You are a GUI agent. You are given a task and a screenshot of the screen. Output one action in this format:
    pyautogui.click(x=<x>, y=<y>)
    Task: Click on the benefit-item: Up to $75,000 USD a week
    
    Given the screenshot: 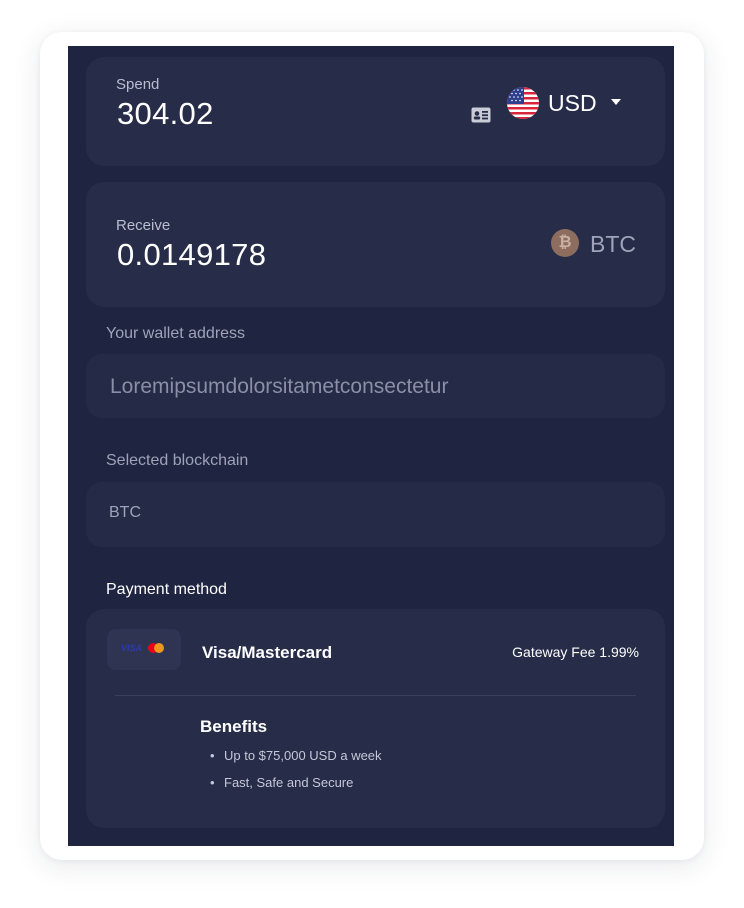 What is the action you would take?
    pyautogui.click(x=296, y=758)
    